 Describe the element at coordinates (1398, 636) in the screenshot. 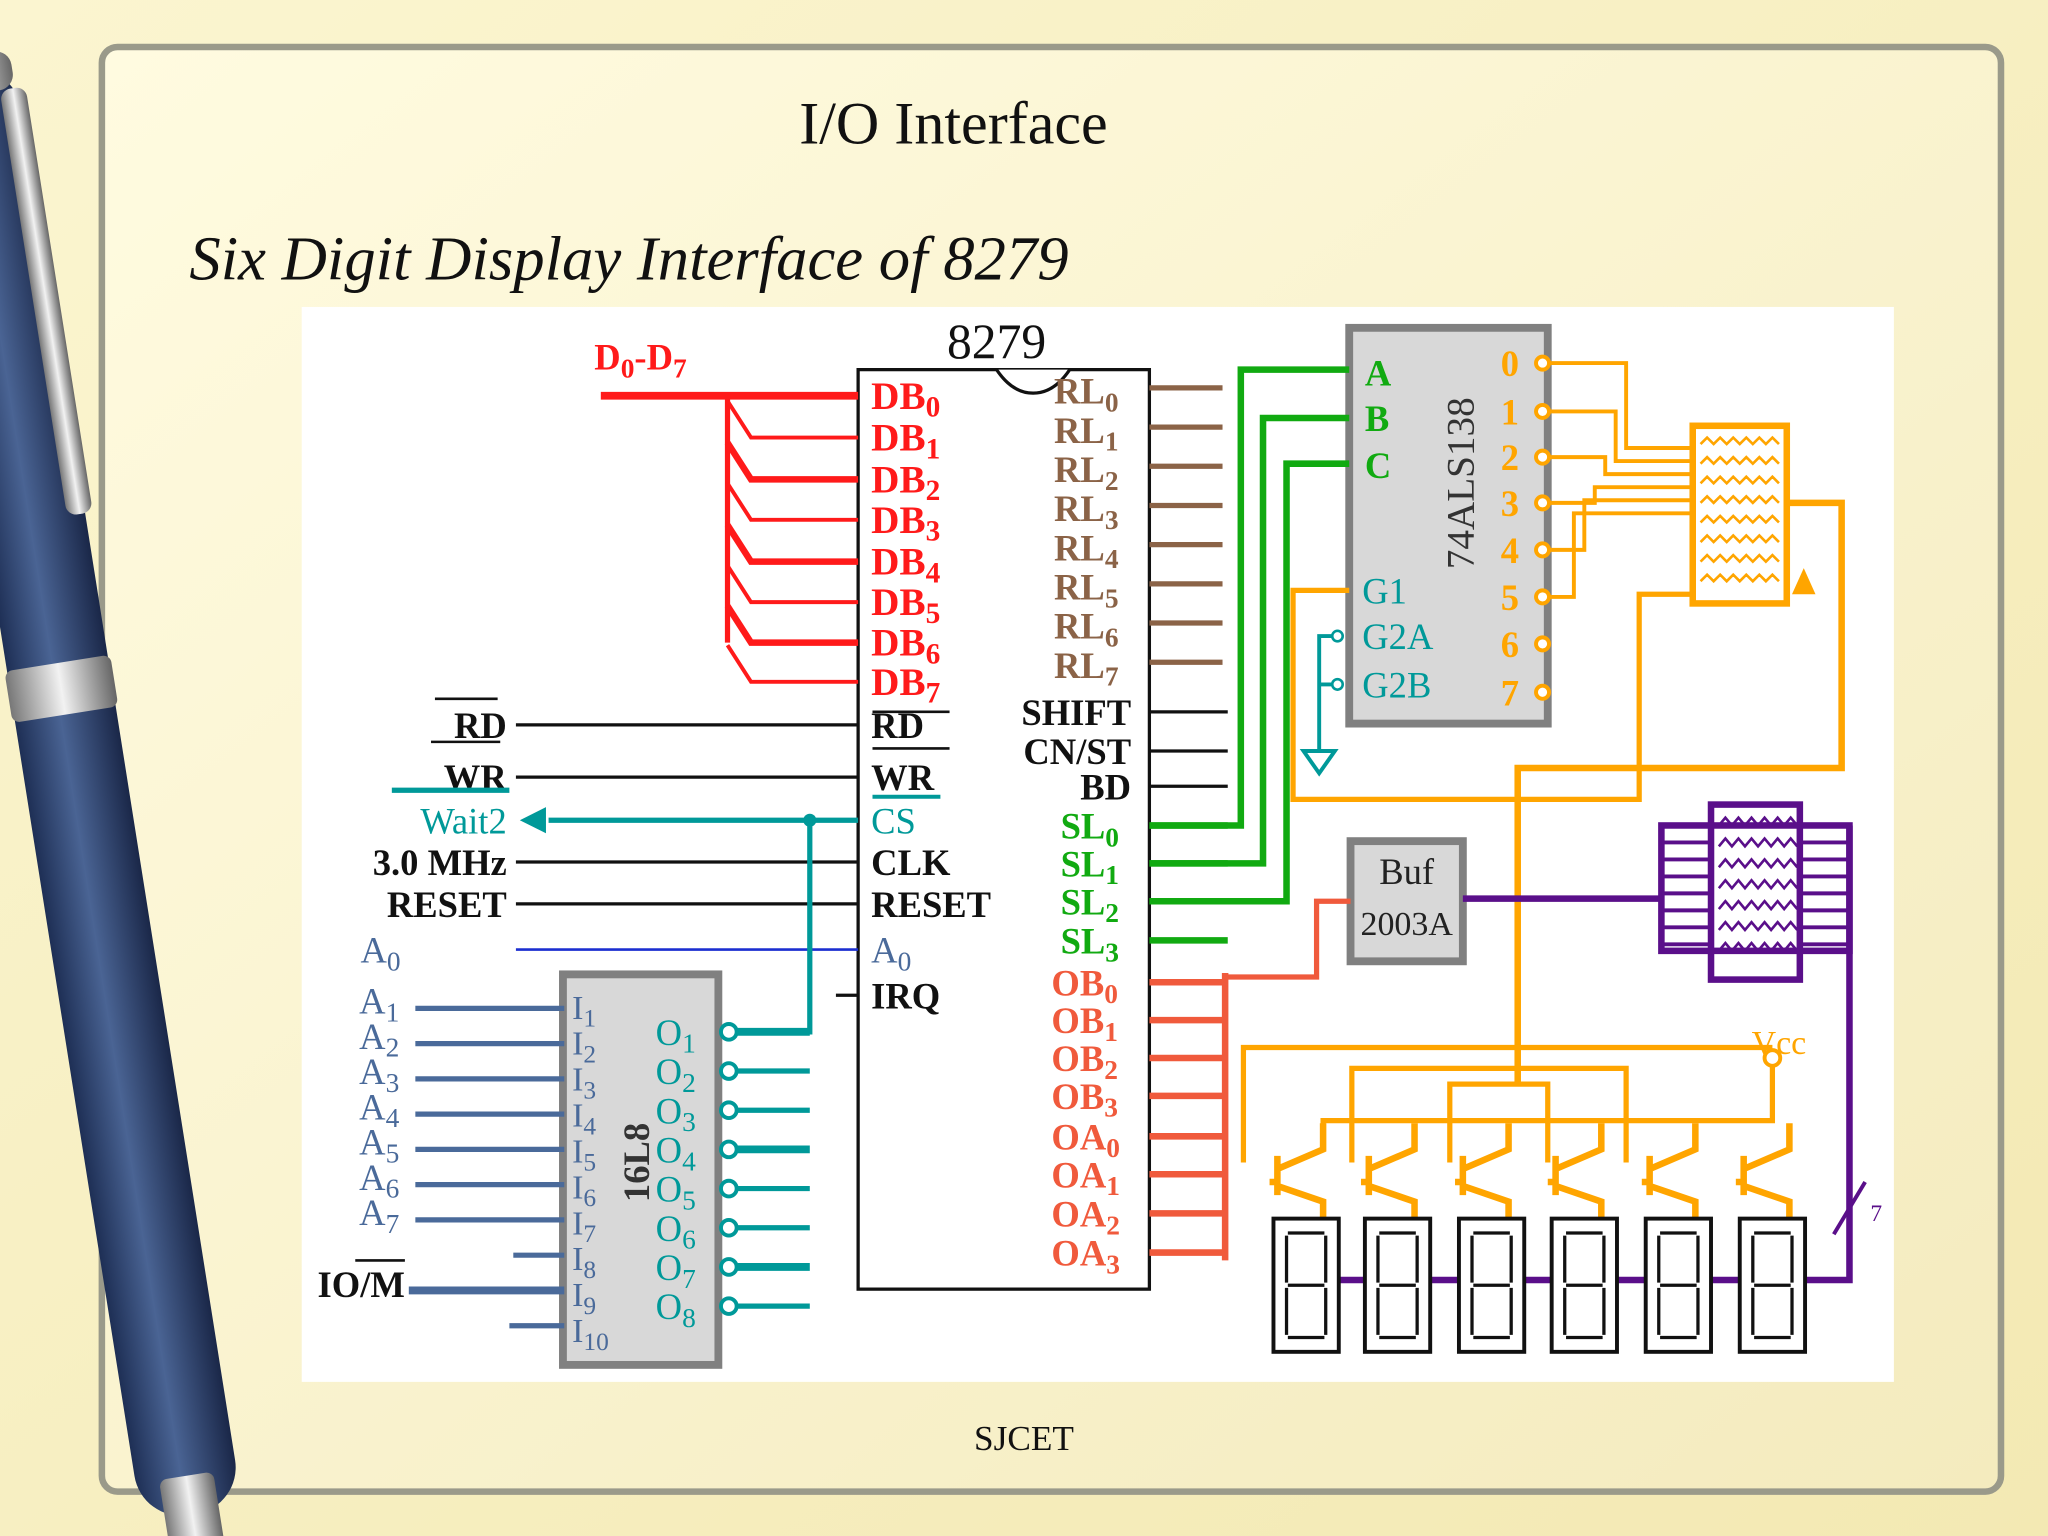

I see `decoder-enable-label: G2A` at that location.